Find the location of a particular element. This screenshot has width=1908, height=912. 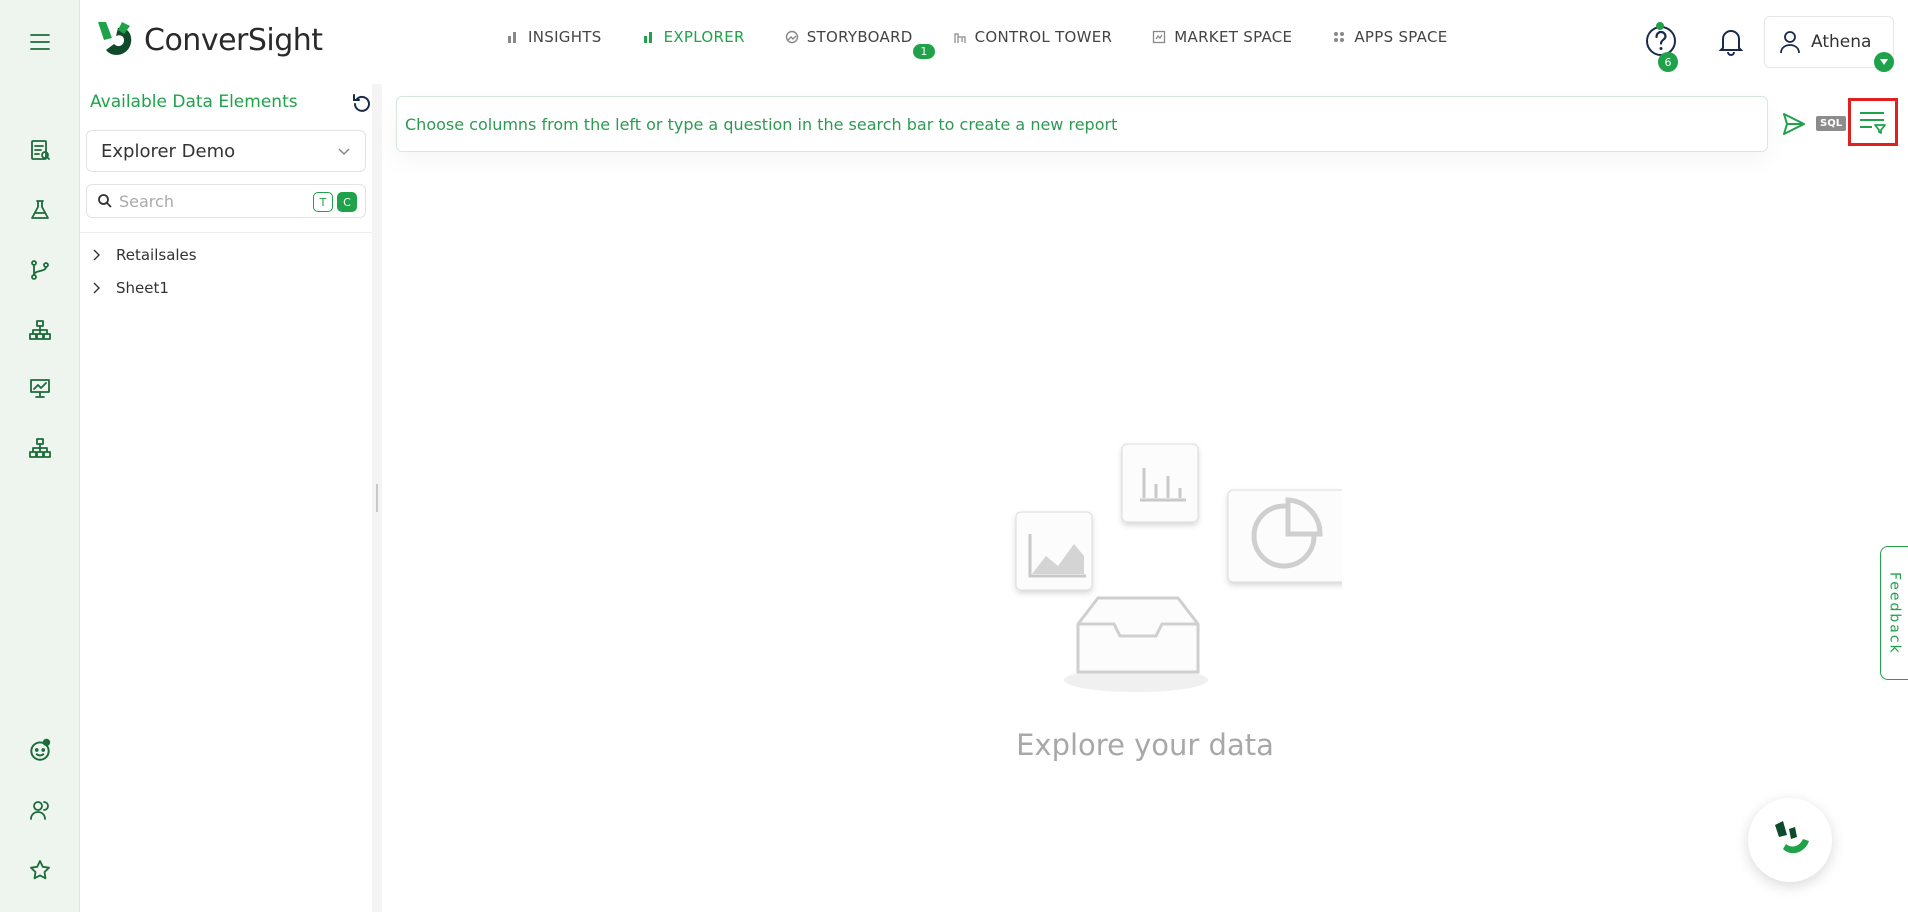

tree-item-sheet1: Sheet1 is located at coordinates (130, 288).